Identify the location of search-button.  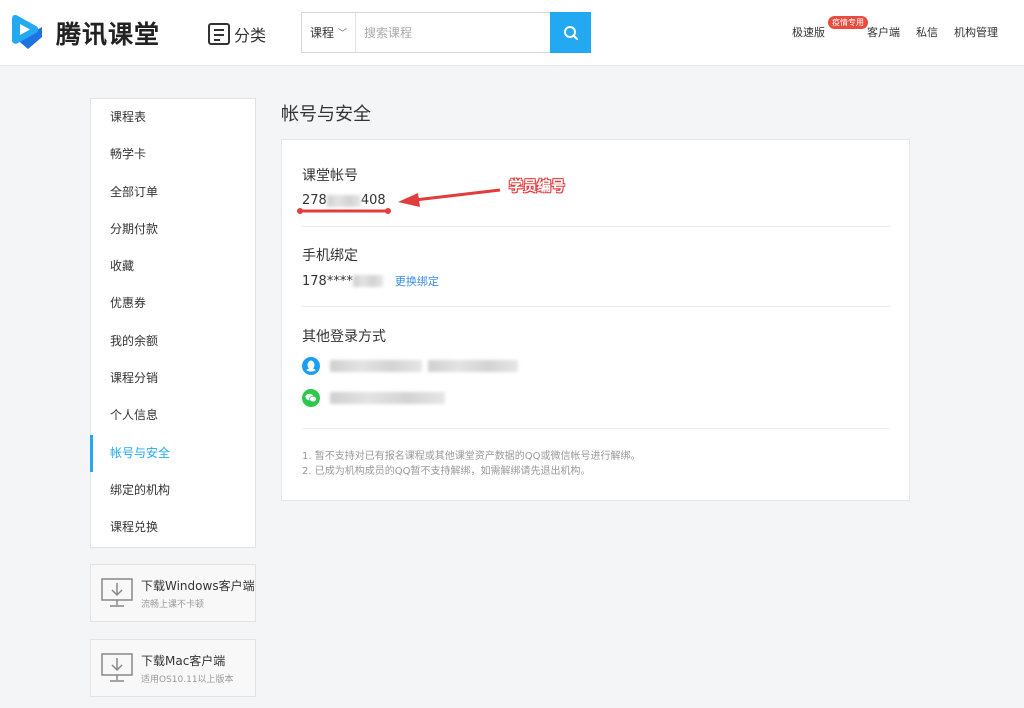
(570, 32).